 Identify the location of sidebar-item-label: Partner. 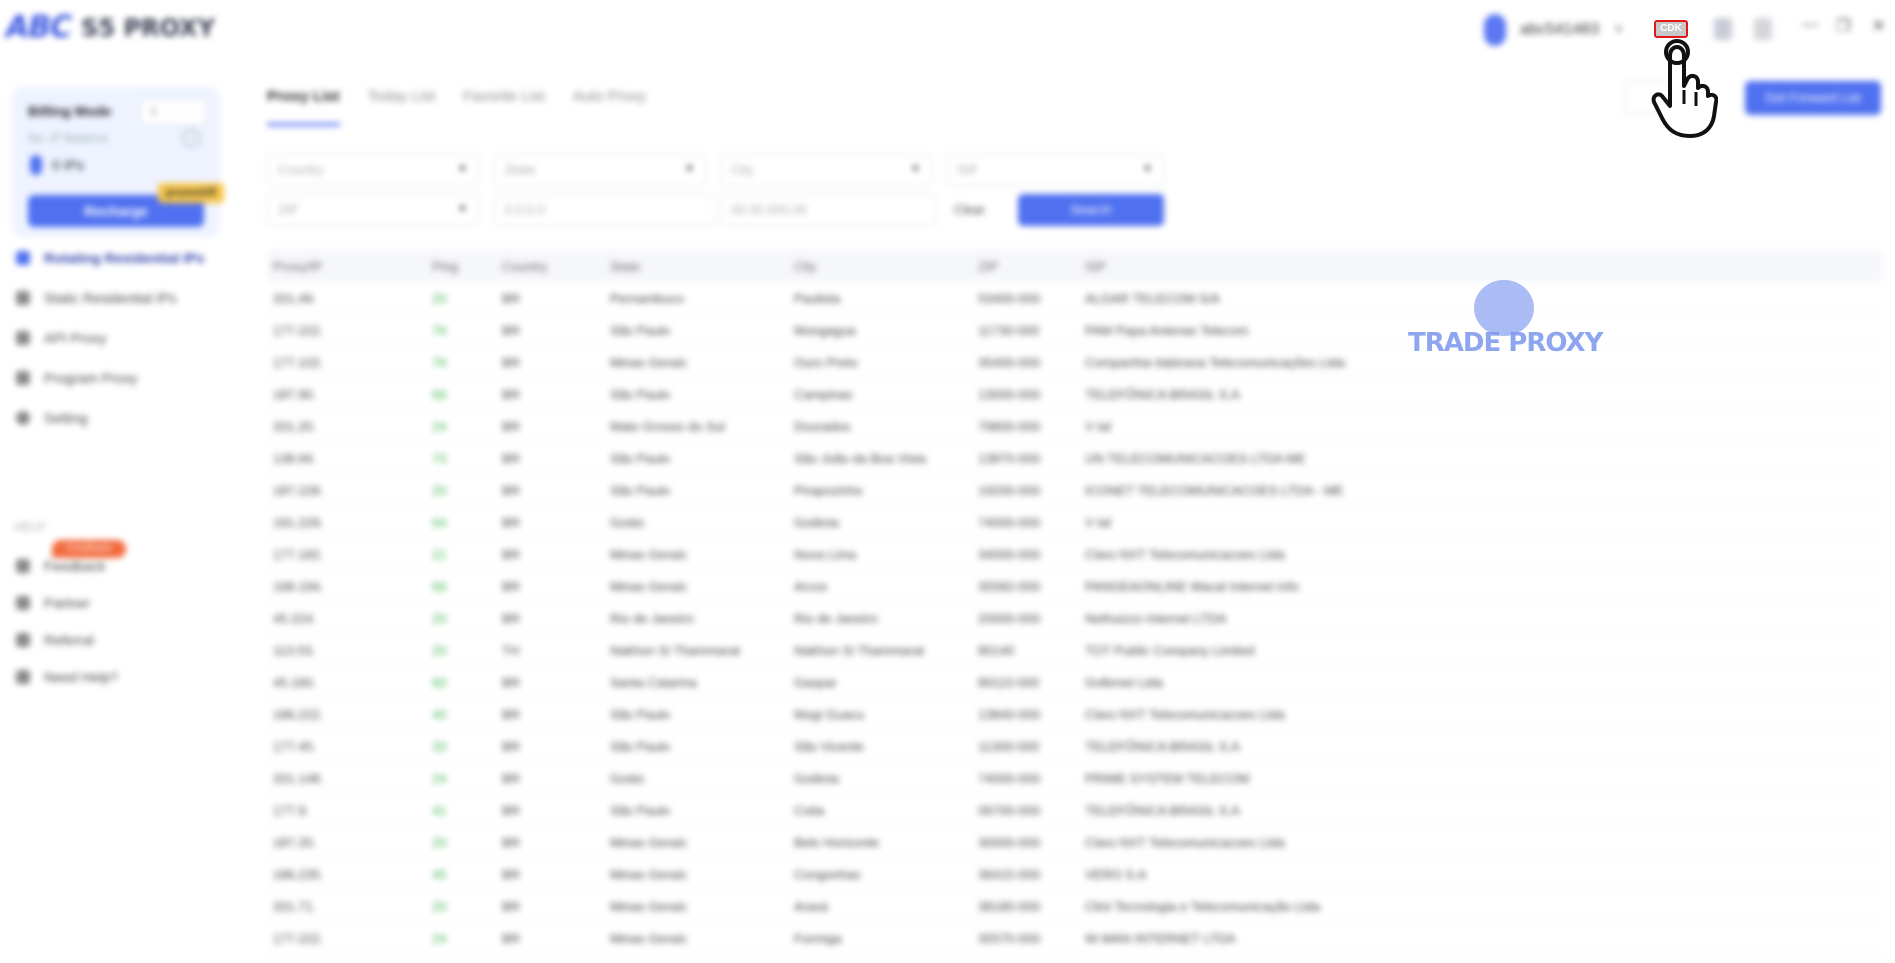
(67, 603).